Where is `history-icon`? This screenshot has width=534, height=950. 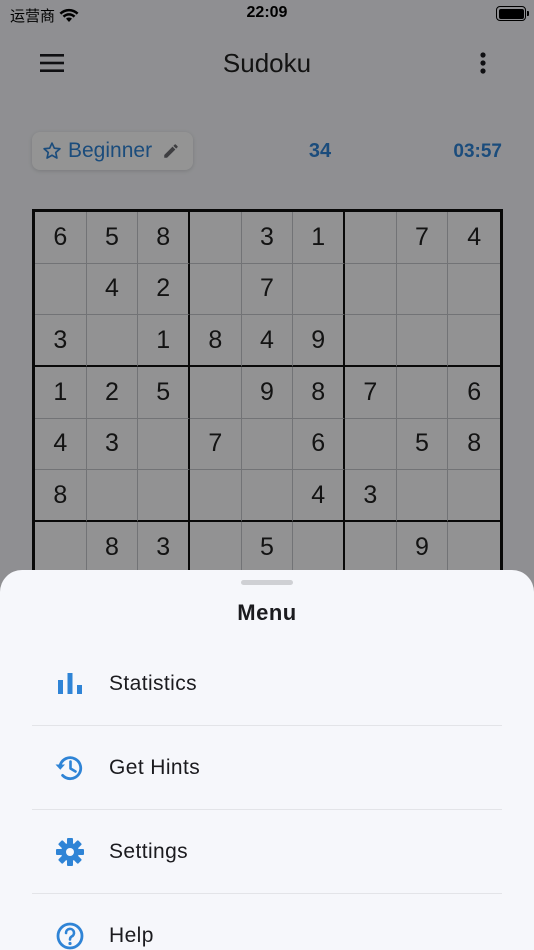 history-icon is located at coordinates (69, 767).